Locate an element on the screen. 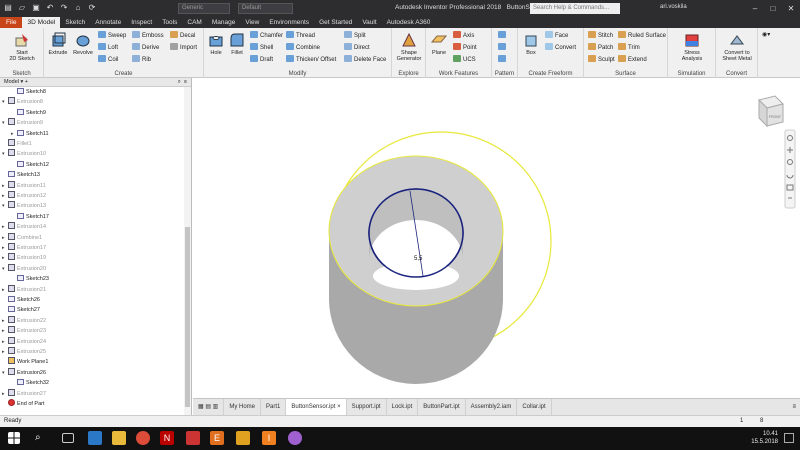  windows-start-icon is located at coordinates (14, 438).